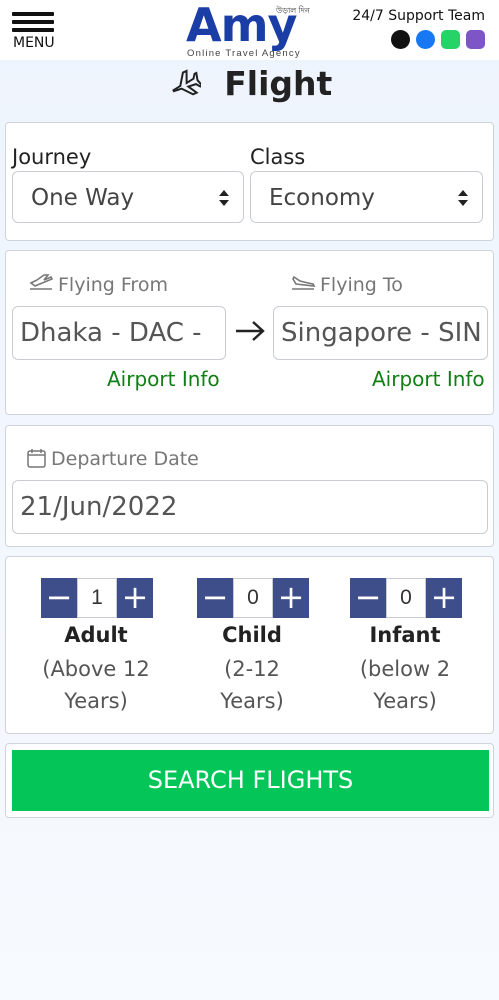 Image resolution: width=499 pixels, height=1000 pixels. I want to click on hamburger-icon, so click(33, 14).